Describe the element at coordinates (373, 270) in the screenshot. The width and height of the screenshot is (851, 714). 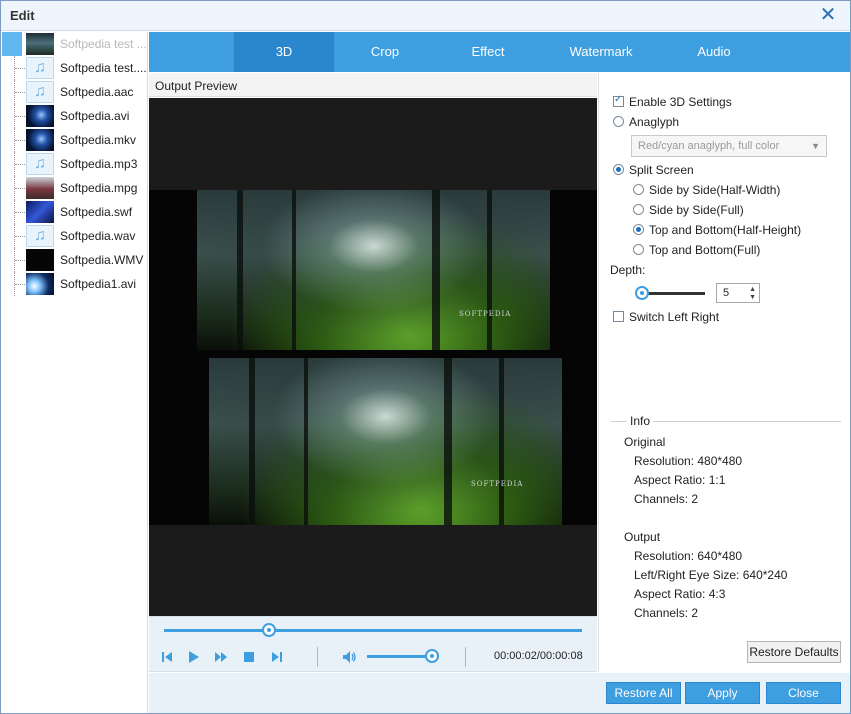
I see `preview-image-top: SOFTPEDIA` at that location.